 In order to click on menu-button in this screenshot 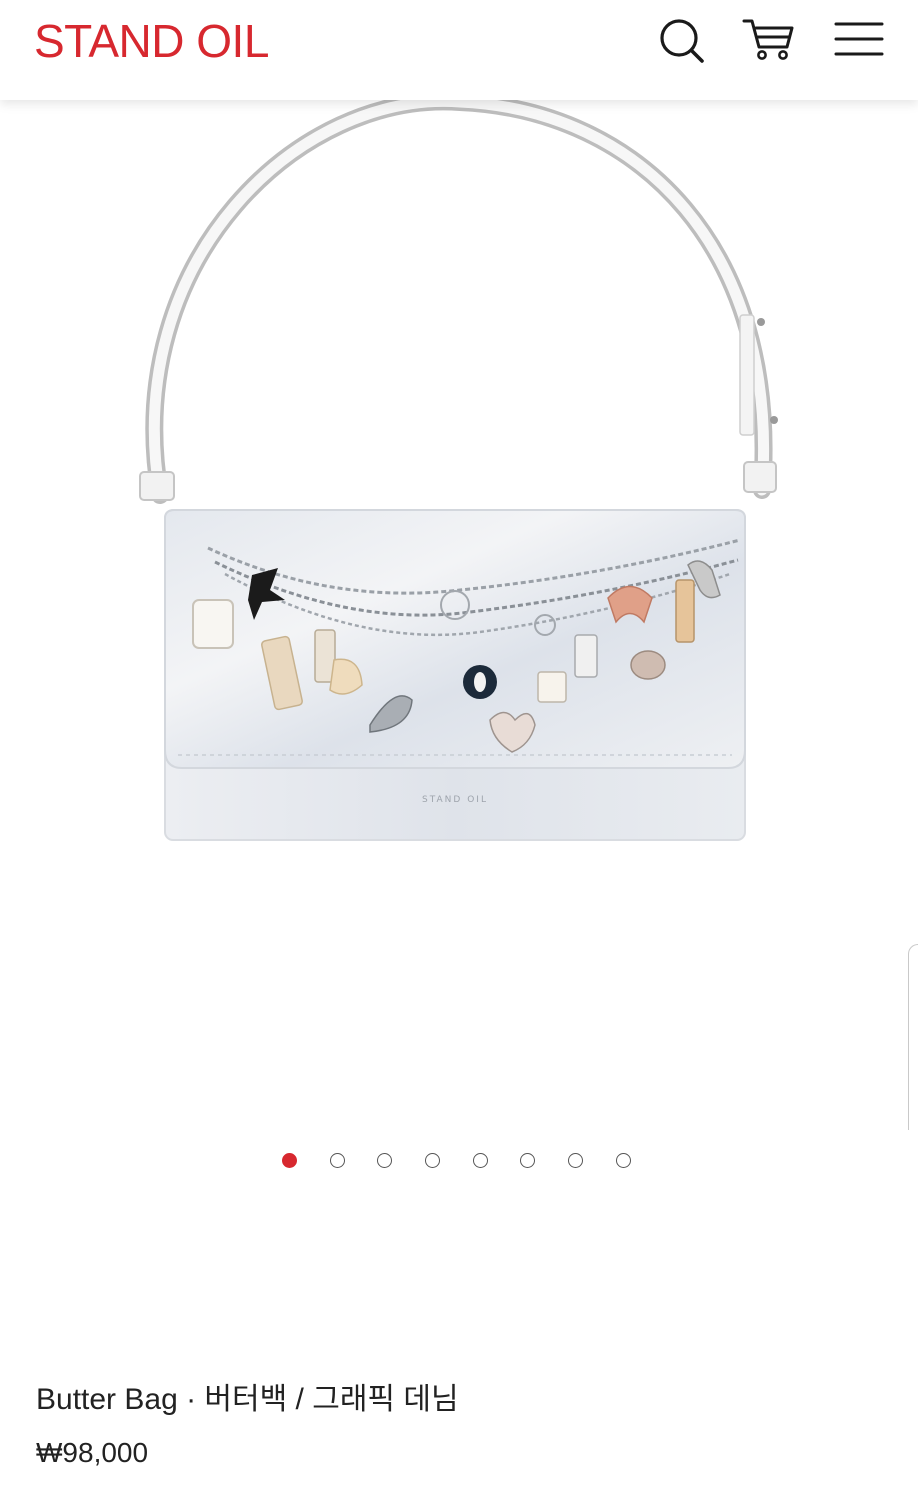, I will do `click(858, 40)`.